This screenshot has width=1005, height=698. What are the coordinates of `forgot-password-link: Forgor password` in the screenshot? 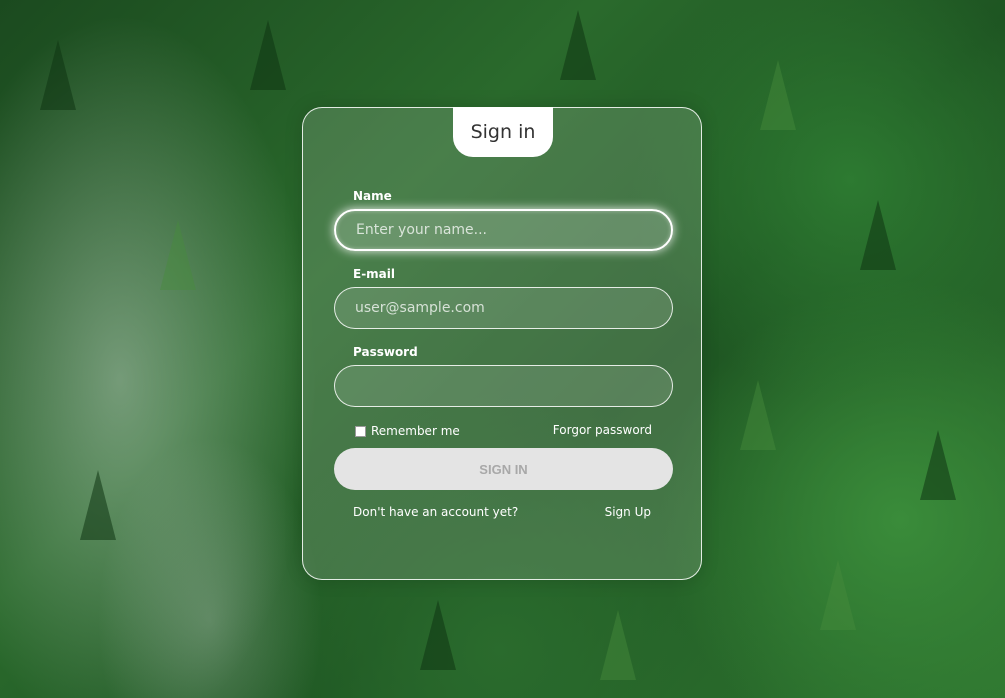 It's located at (602, 430).